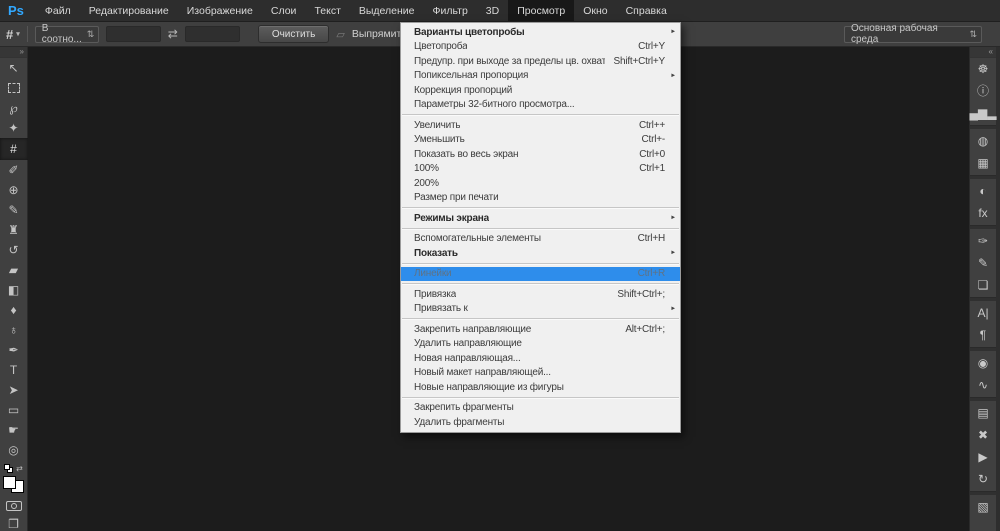 The height and width of the screenshot is (531, 1000). I want to click on view-menu-item: Удалить направляющие, so click(540, 344).